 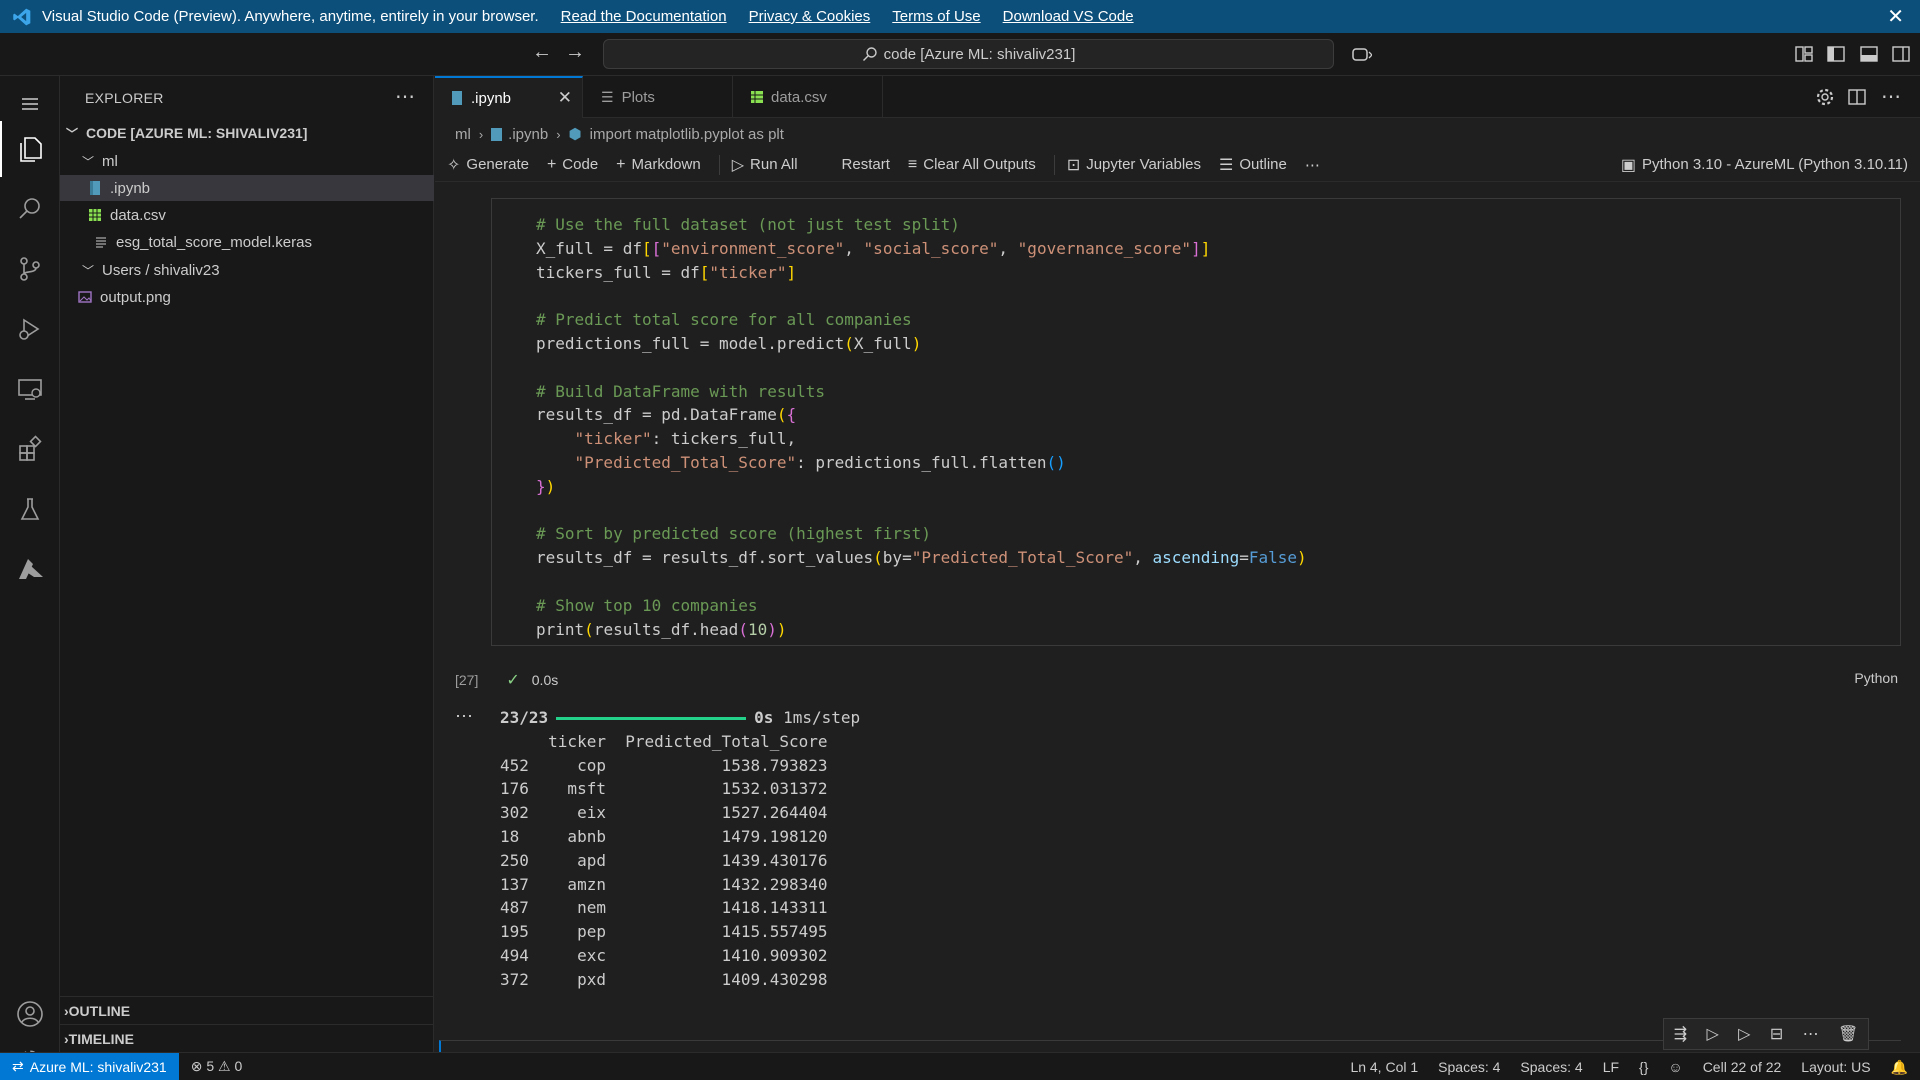 What do you see at coordinates (1848, 1034) in the screenshot?
I see `delete-icon: 🗑` at bounding box center [1848, 1034].